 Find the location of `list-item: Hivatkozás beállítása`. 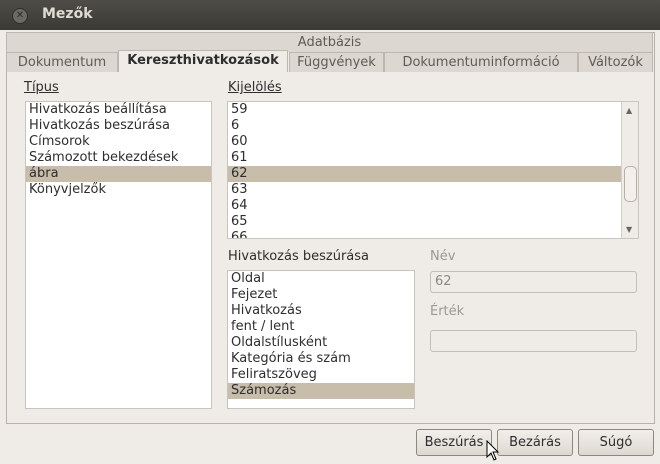

list-item: Hivatkozás beállítása is located at coordinates (118, 110).